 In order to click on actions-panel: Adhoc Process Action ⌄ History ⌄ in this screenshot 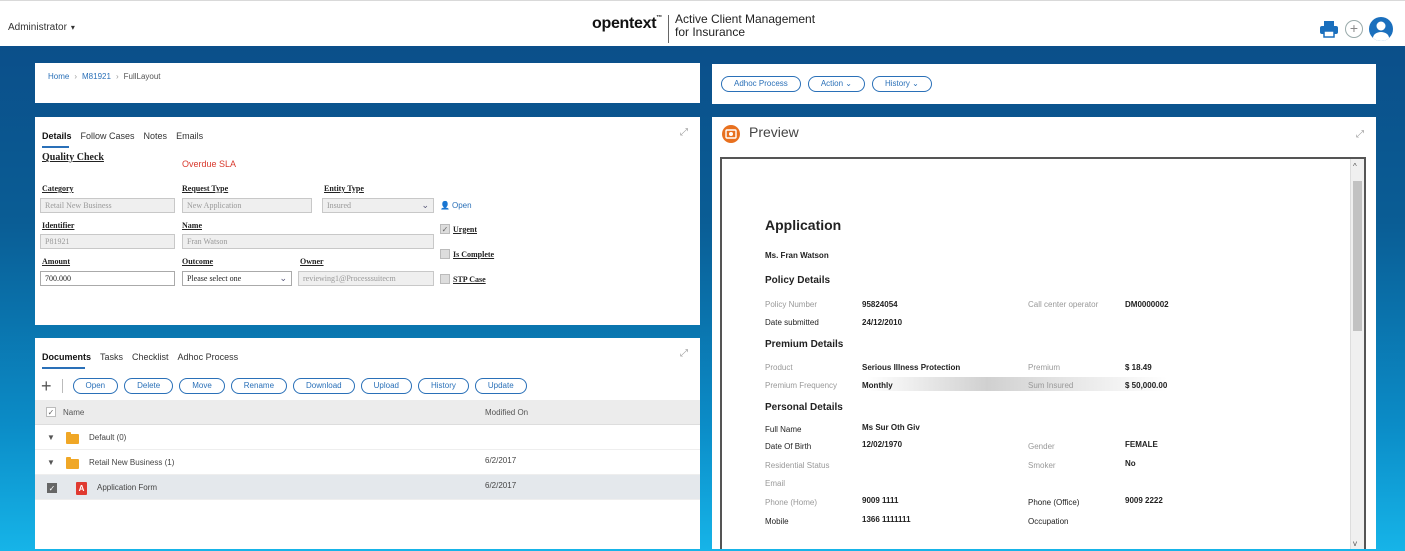, I will do `click(1044, 84)`.